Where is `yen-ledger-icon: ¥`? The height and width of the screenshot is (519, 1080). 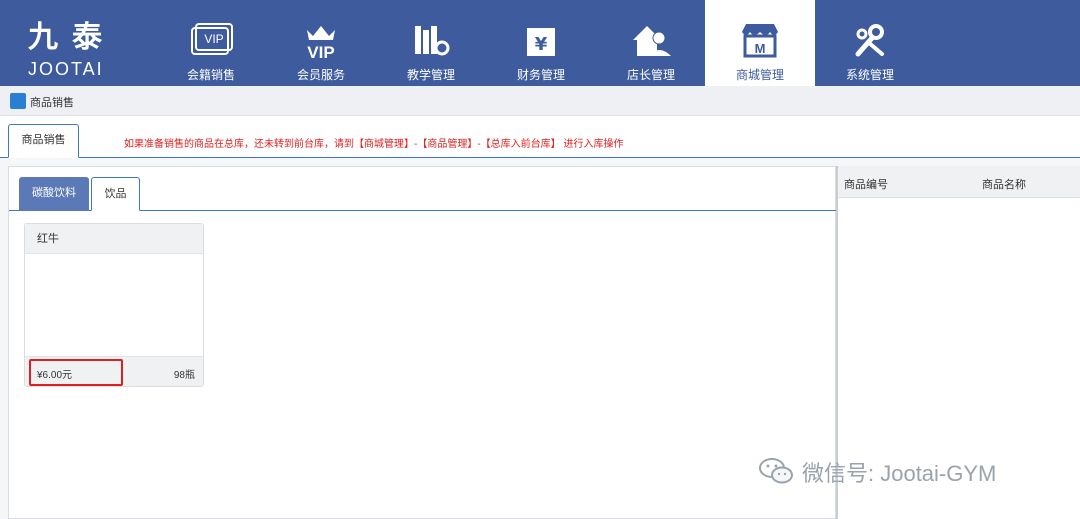
yen-ledger-icon: ¥ is located at coordinates (541, 40).